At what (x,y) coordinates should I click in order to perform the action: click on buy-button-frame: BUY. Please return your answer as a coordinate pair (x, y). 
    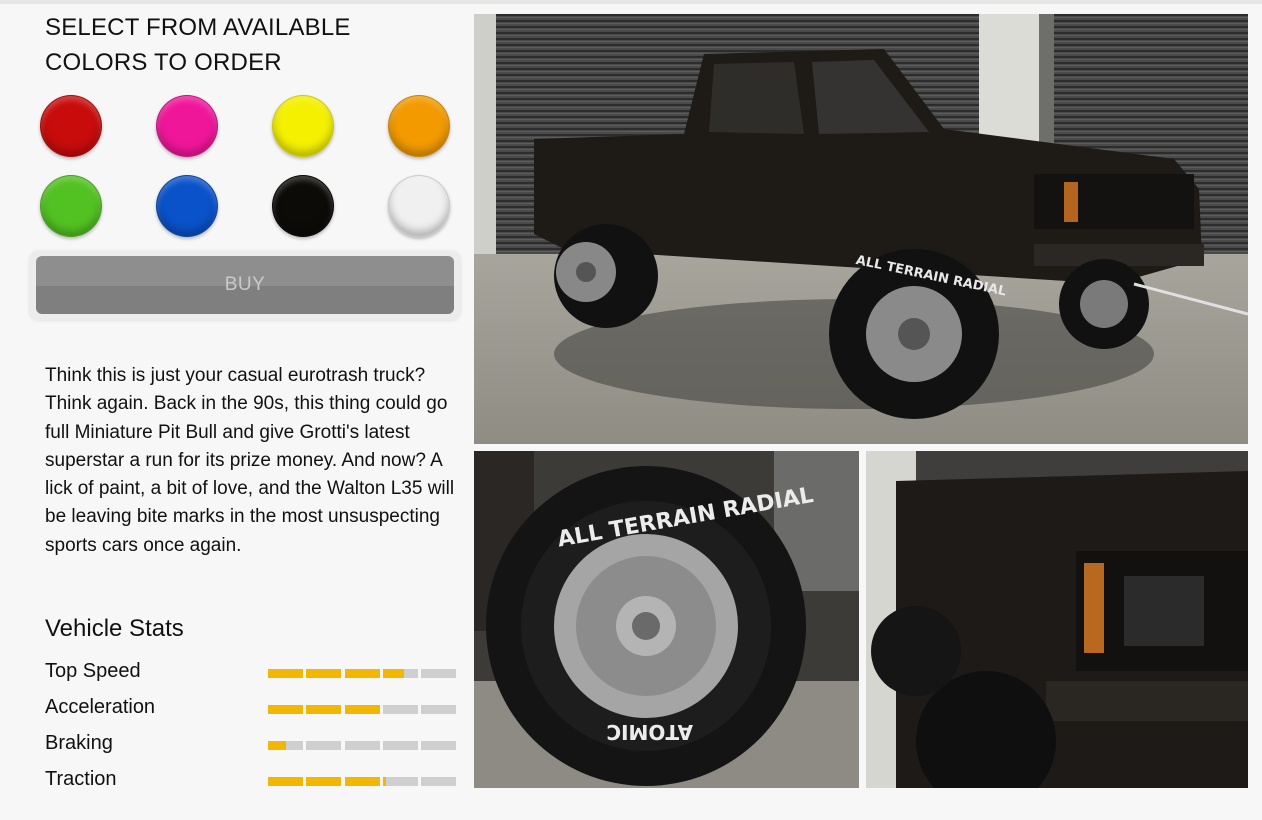
    Looking at the image, I should click on (245, 286).